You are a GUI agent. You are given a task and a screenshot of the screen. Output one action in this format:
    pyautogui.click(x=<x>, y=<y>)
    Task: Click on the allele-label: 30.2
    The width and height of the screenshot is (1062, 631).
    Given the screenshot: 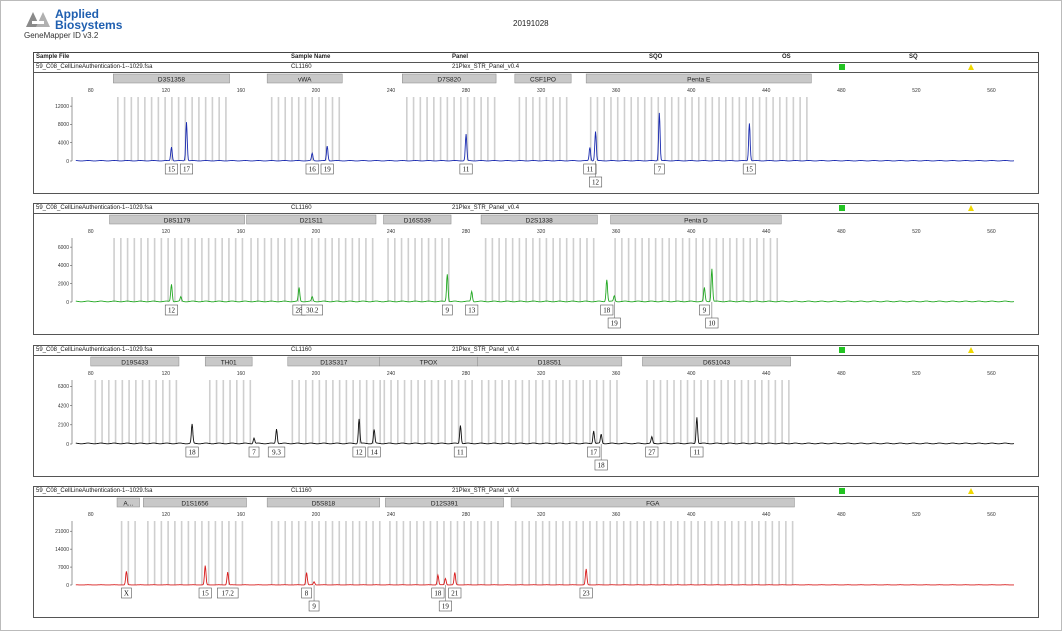 What is the action you would take?
    pyautogui.click(x=312, y=311)
    